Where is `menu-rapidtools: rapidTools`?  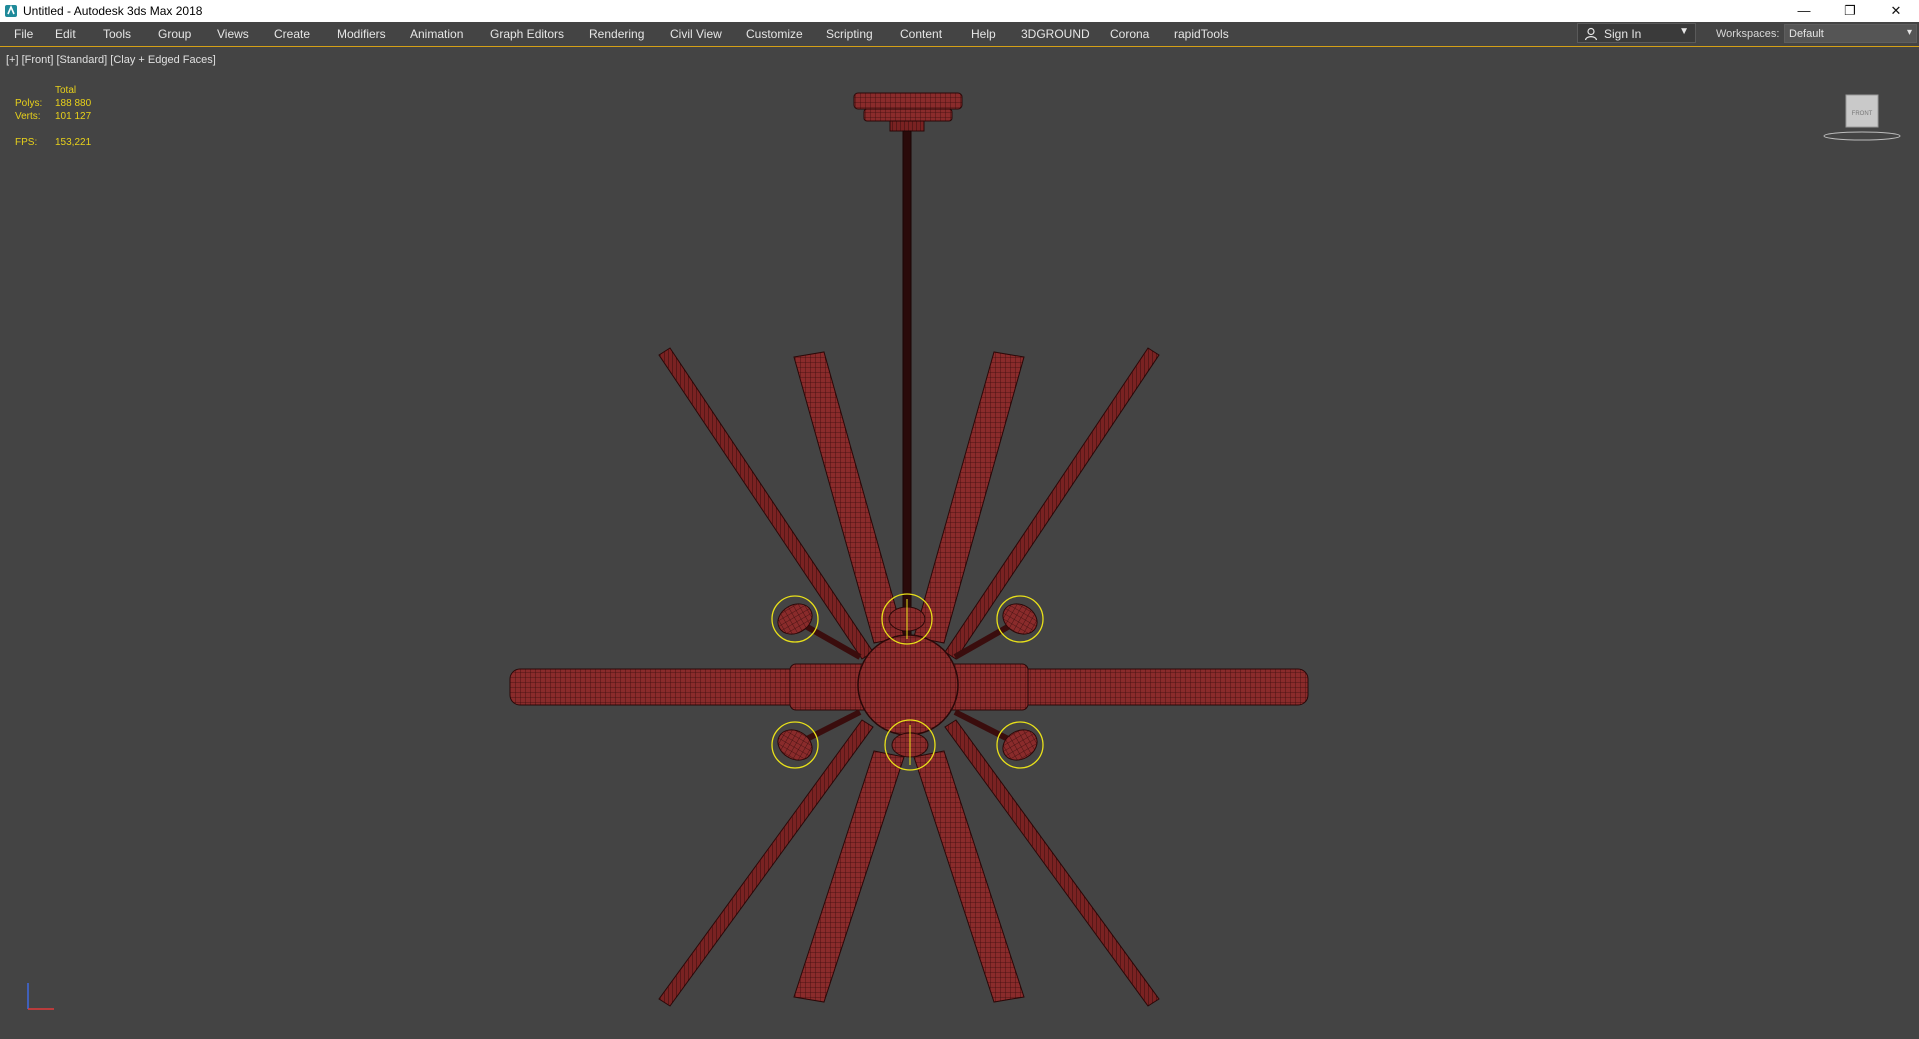 menu-rapidtools: rapidTools is located at coordinates (1201, 34).